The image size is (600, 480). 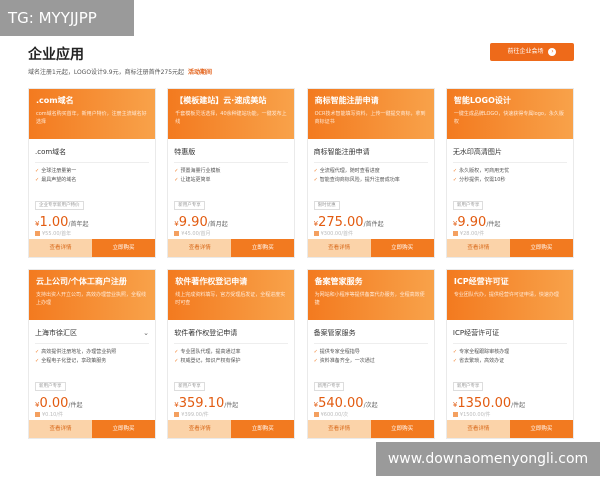 I want to click on feature-text: 权威登记，知识产权有保护, so click(x=210, y=361).